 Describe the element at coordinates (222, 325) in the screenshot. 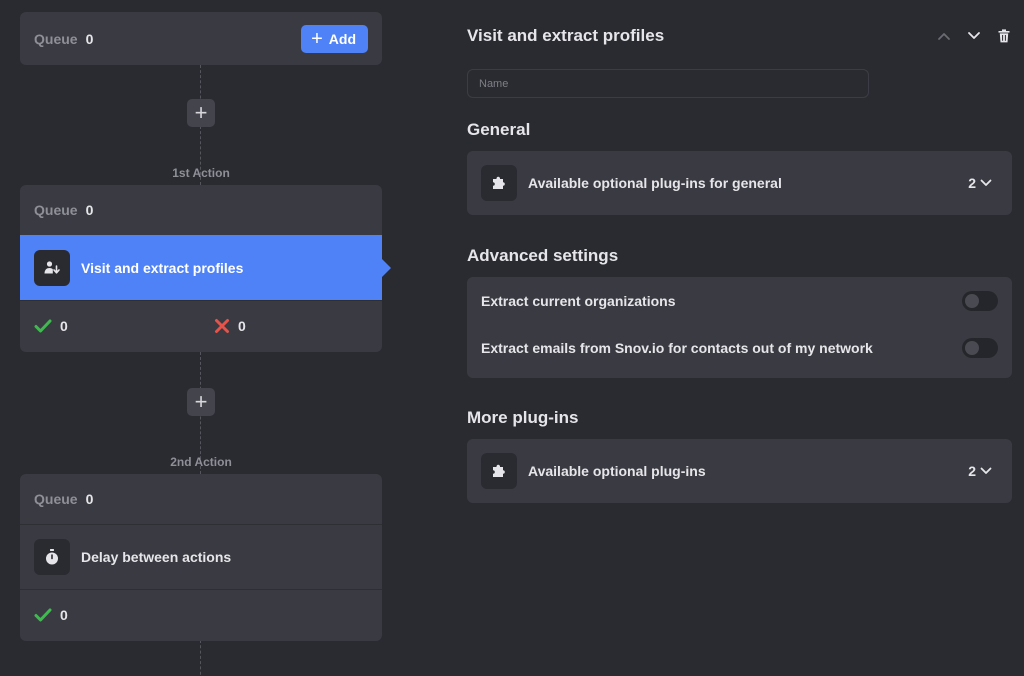

I see `cross-icon` at that location.